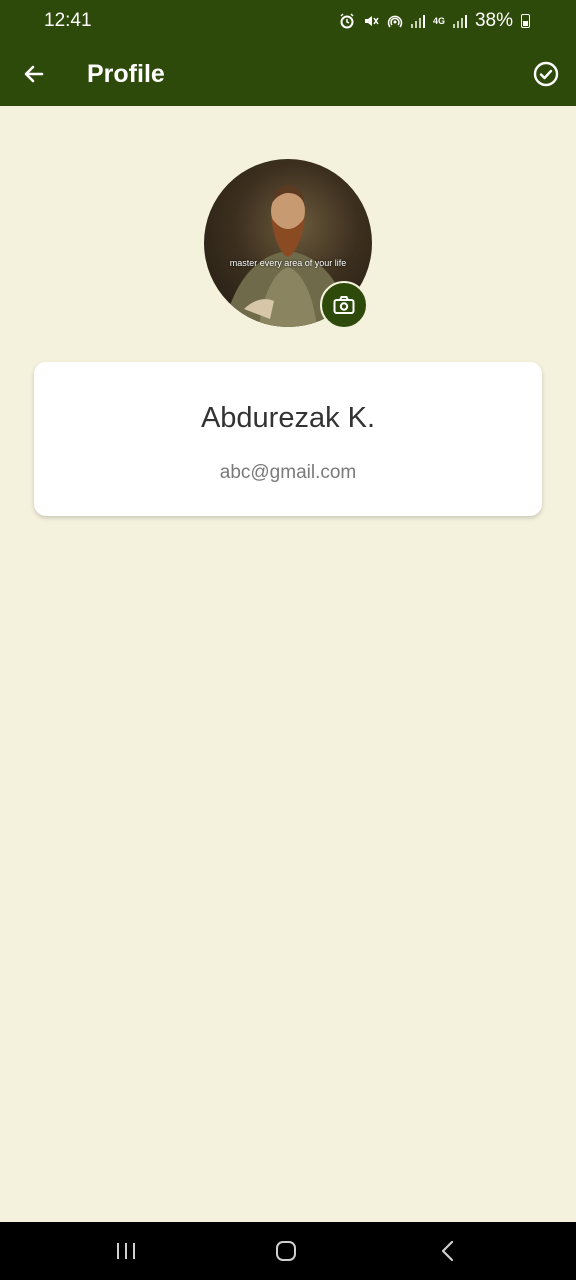 Image resolution: width=576 pixels, height=1280 pixels. Describe the element at coordinates (525, 21) in the screenshot. I see `battery-icon` at that location.